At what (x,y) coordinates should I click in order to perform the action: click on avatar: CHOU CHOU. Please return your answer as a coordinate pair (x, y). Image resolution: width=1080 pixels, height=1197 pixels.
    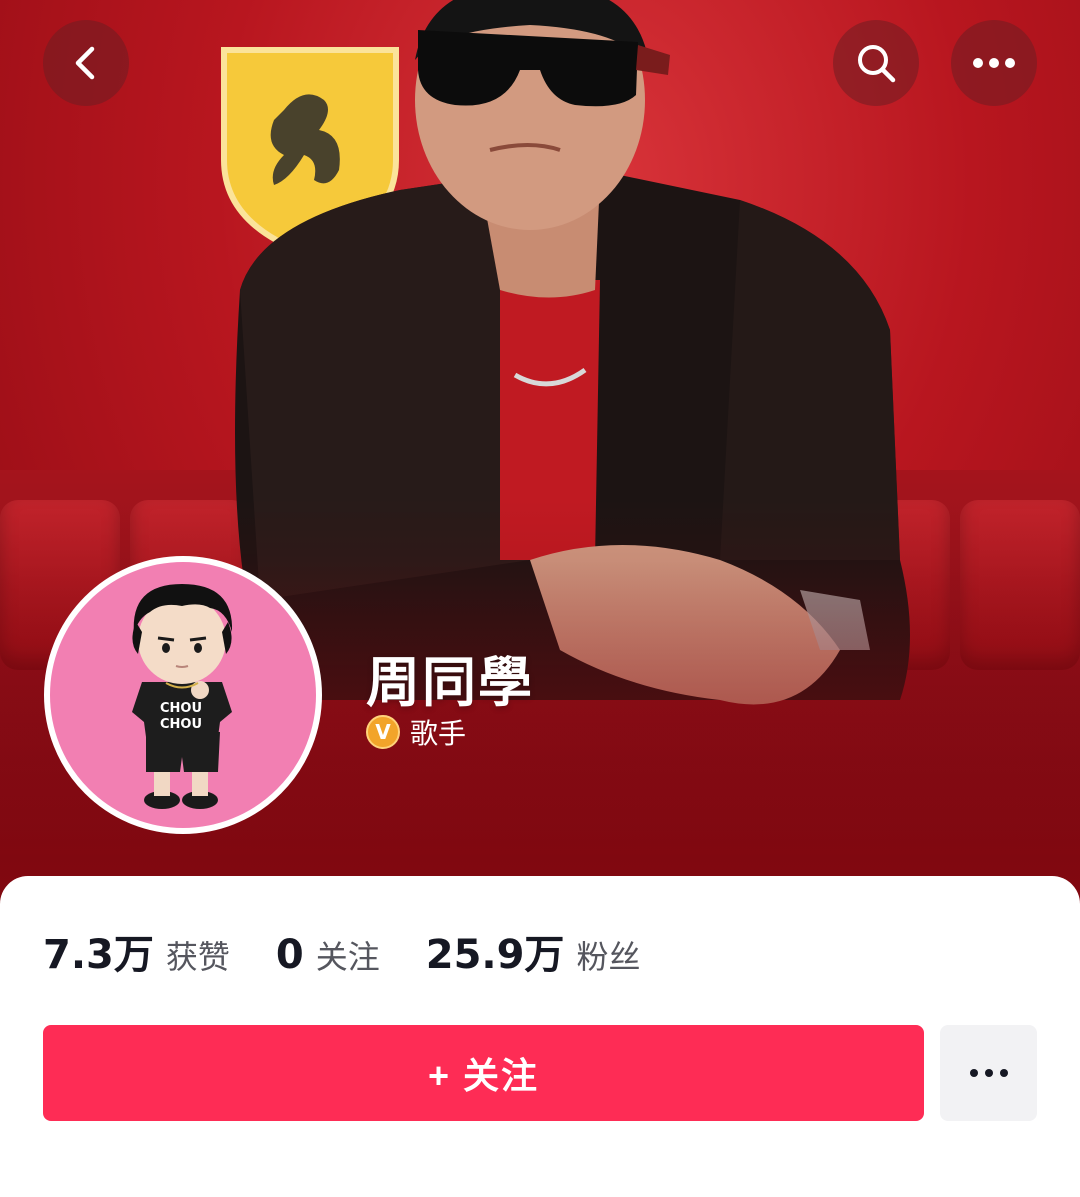
    Looking at the image, I should click on (183, 695).